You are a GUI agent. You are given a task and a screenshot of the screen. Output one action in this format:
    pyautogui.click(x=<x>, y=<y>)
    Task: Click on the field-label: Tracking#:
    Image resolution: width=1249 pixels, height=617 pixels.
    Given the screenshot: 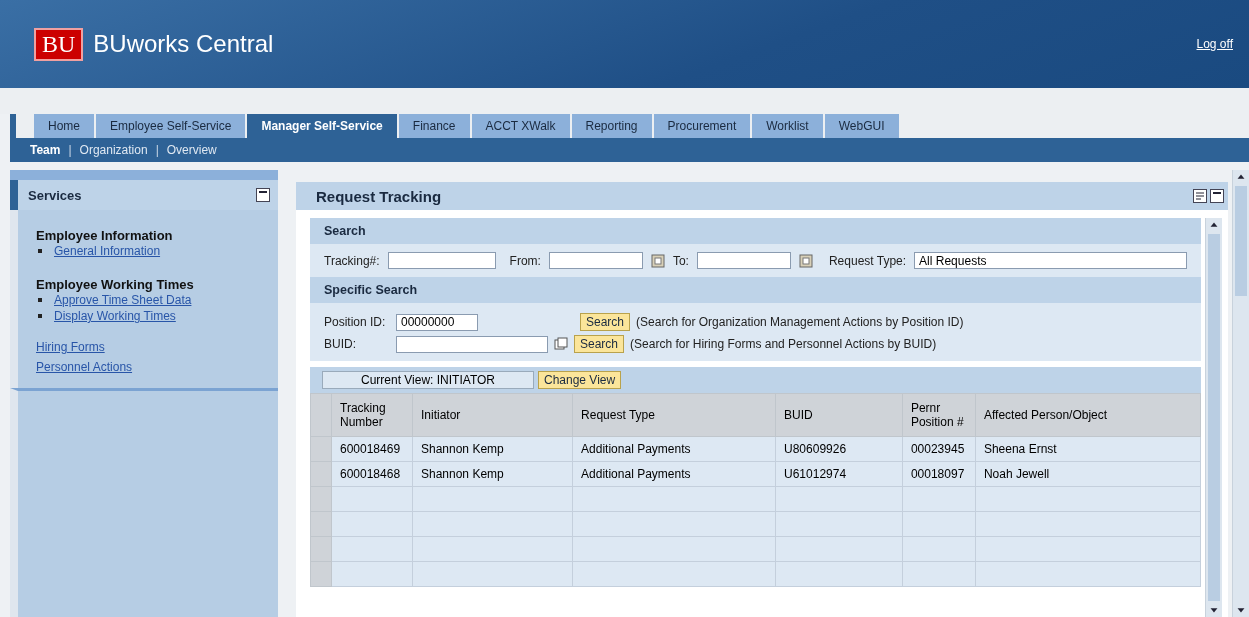 What is the action you would take?
    pyautogui.click(x=352, y=260)
    